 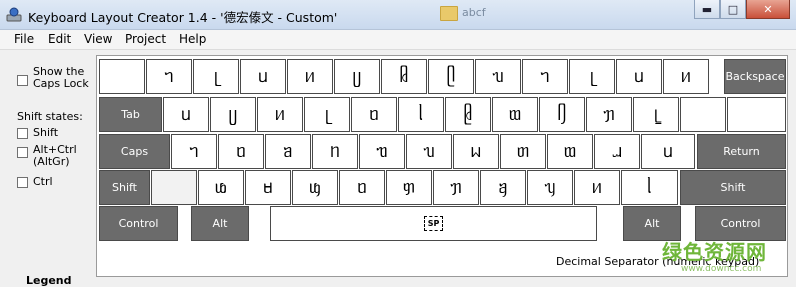 I want to click on close-button: ✕, so click(x=768, y=9).